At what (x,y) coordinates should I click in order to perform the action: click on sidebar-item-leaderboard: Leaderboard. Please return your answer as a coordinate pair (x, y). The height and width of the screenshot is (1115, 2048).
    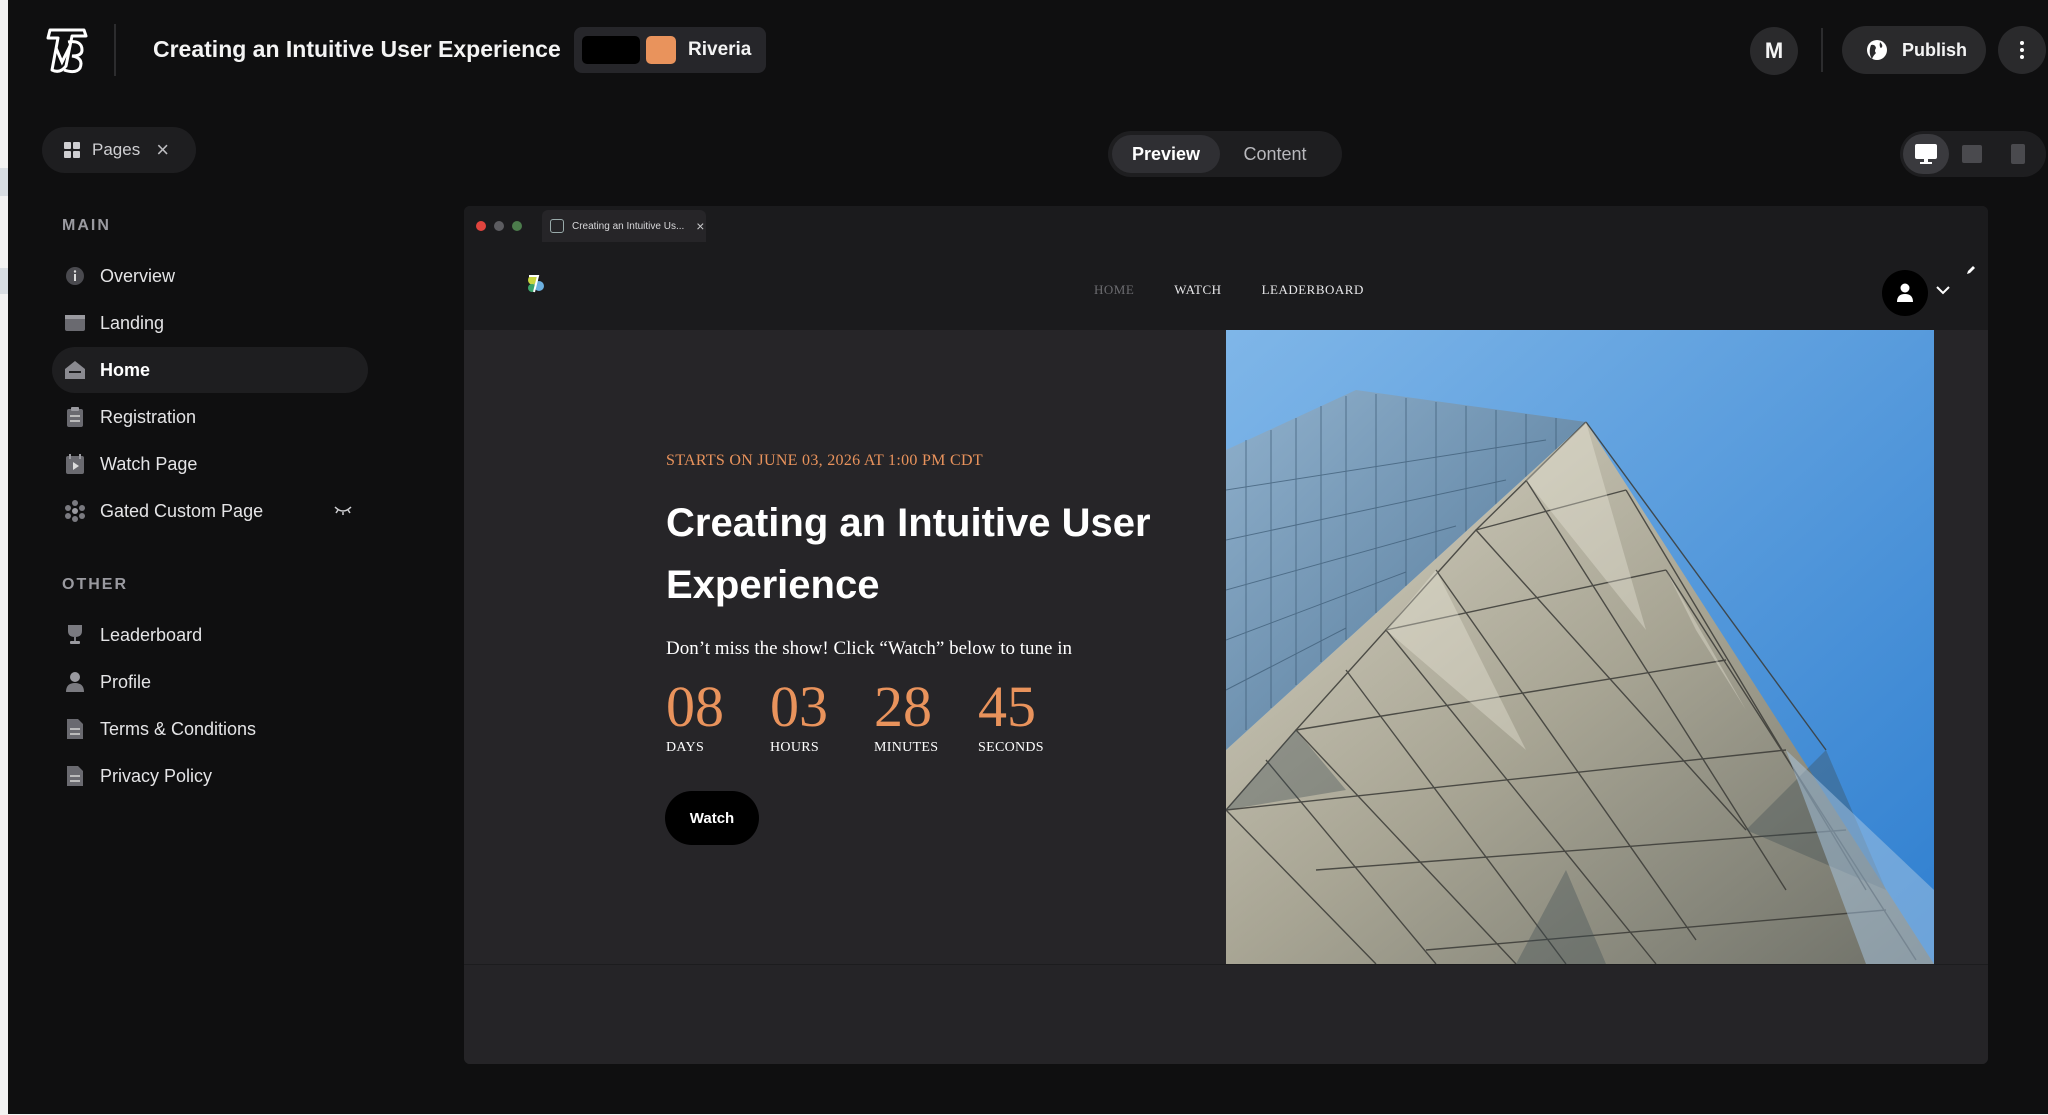
    Looking at the image, I should click on (210, 635).